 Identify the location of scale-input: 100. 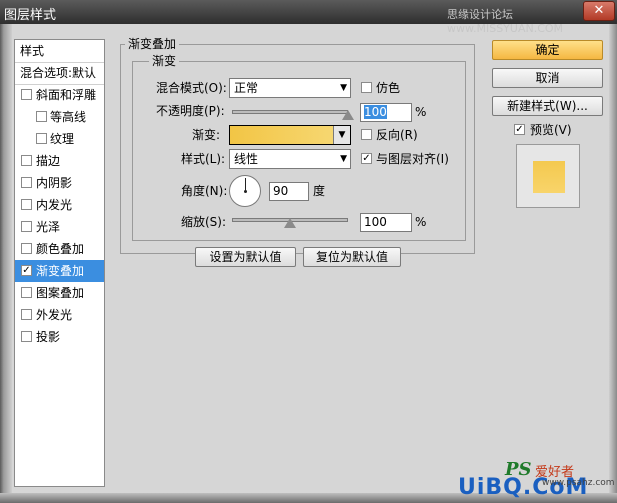
(386, 222).